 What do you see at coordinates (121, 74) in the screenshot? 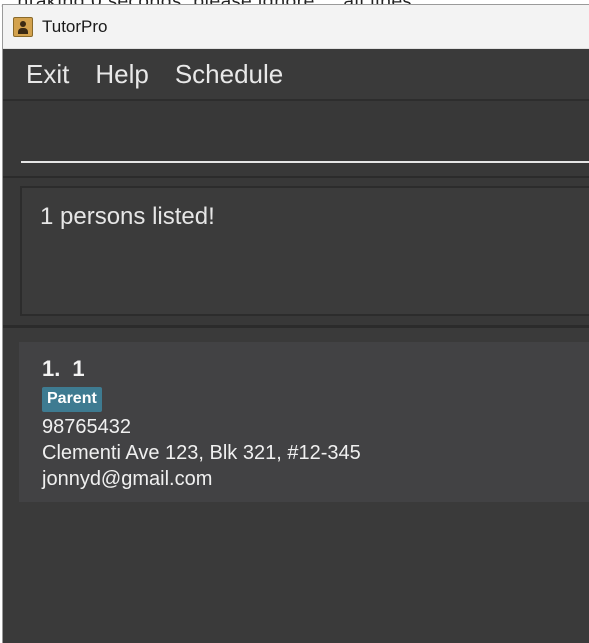
I see `menu-help: Help` at bounding box center [121, 74].